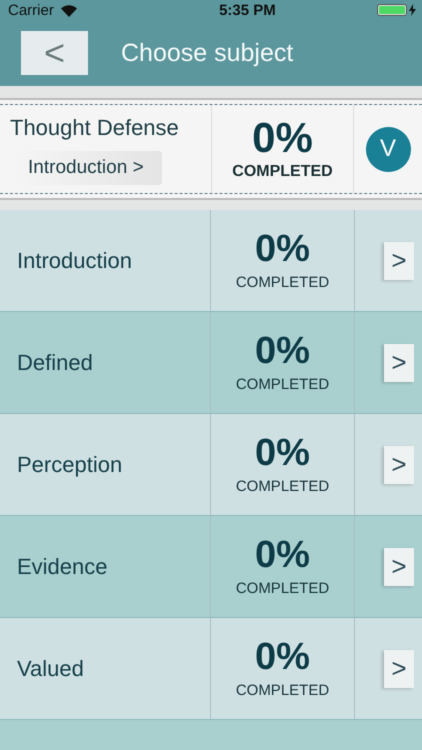  Describe the element at coordinates (207, 53) in the screenshot. I see `screen-title: Choose subject` at that location.